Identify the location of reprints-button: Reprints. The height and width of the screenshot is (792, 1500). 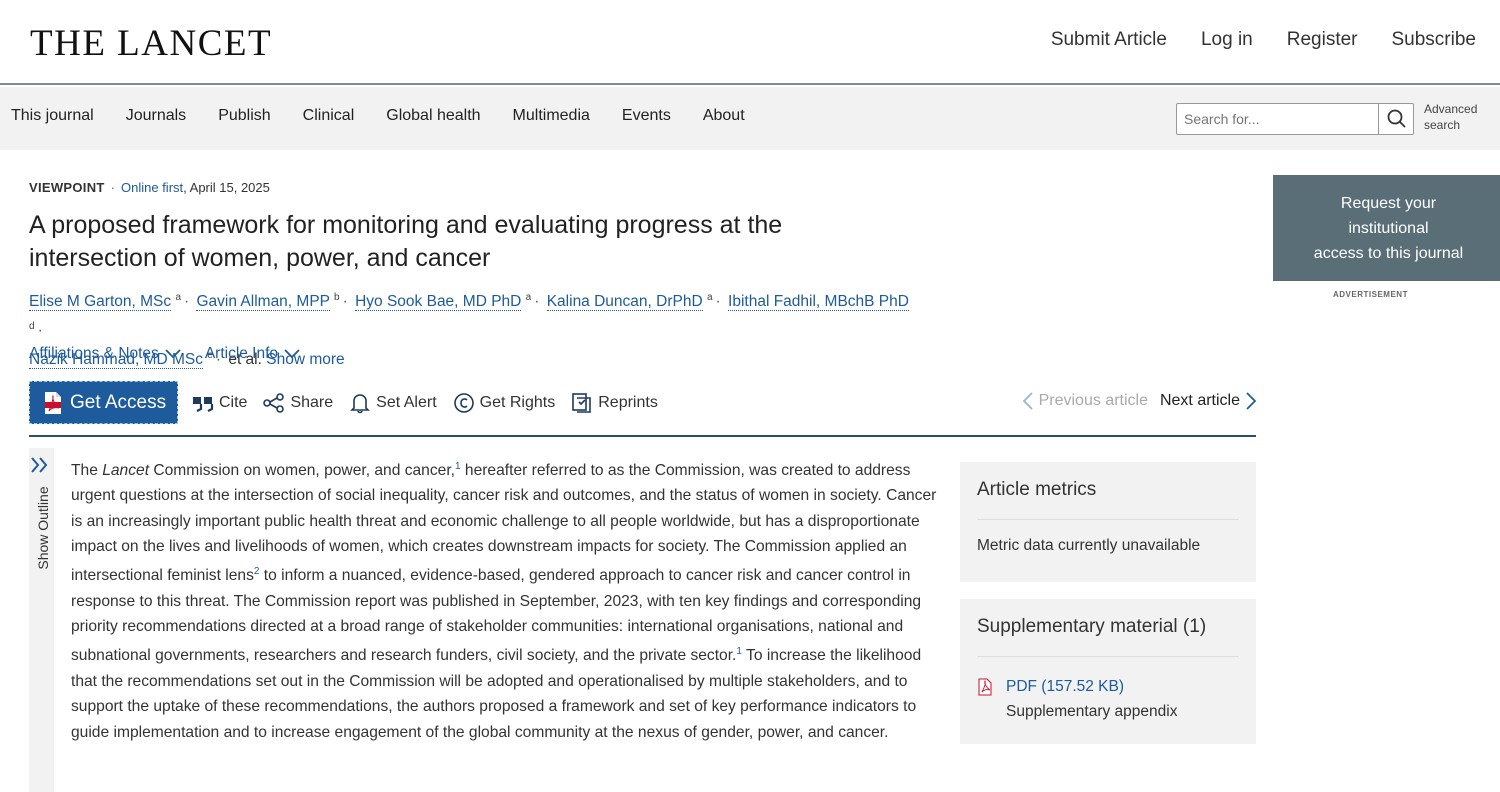
(614, 403).